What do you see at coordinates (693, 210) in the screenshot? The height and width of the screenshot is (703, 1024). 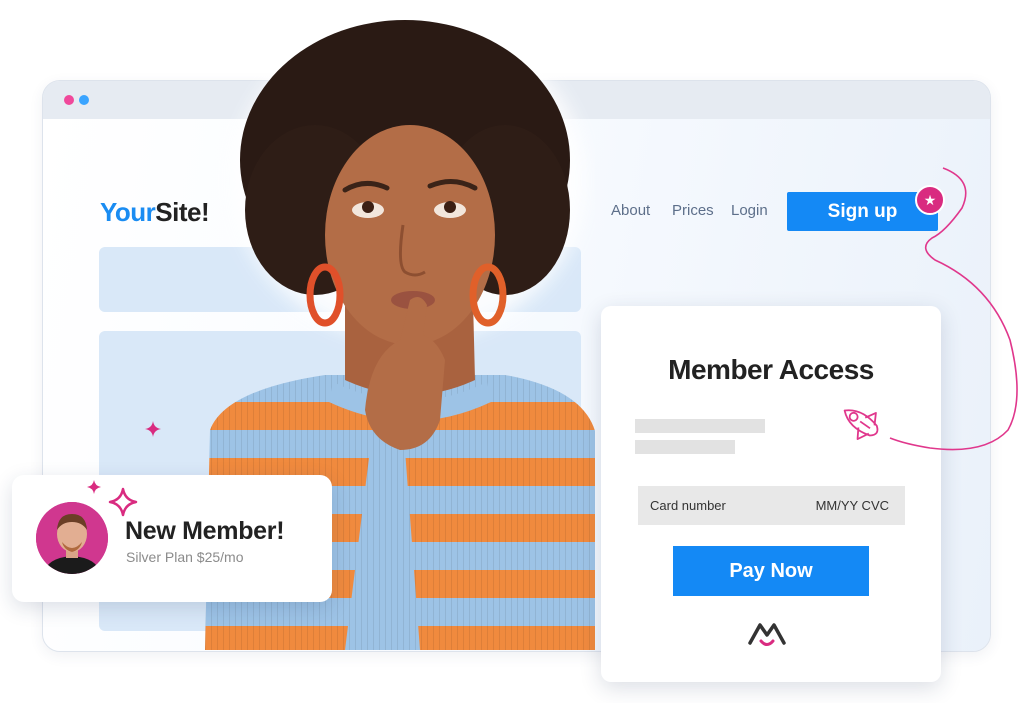 I see `nav-prices-link: Prices` at bounding box center [693, 210].